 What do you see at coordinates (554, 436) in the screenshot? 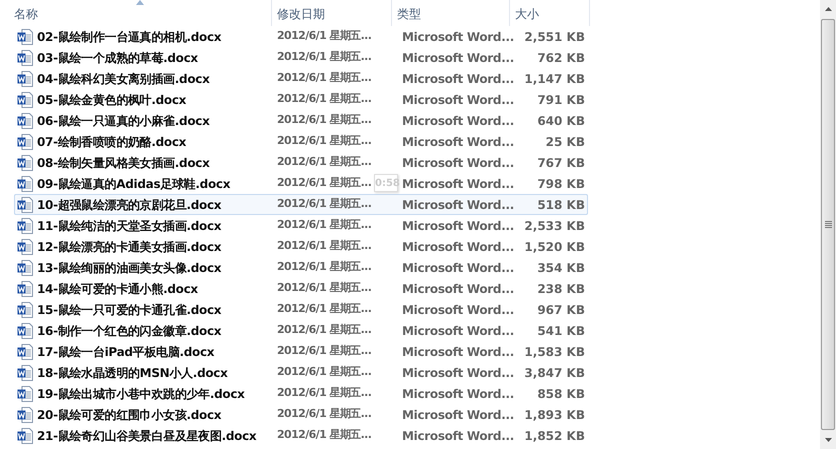
I see `file-size: 1,852 KB` at bounding box center [554, 436].